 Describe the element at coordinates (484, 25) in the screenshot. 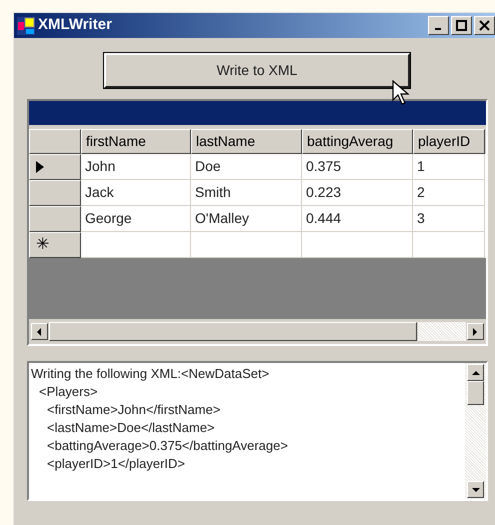

I see `close-icon` at that location.